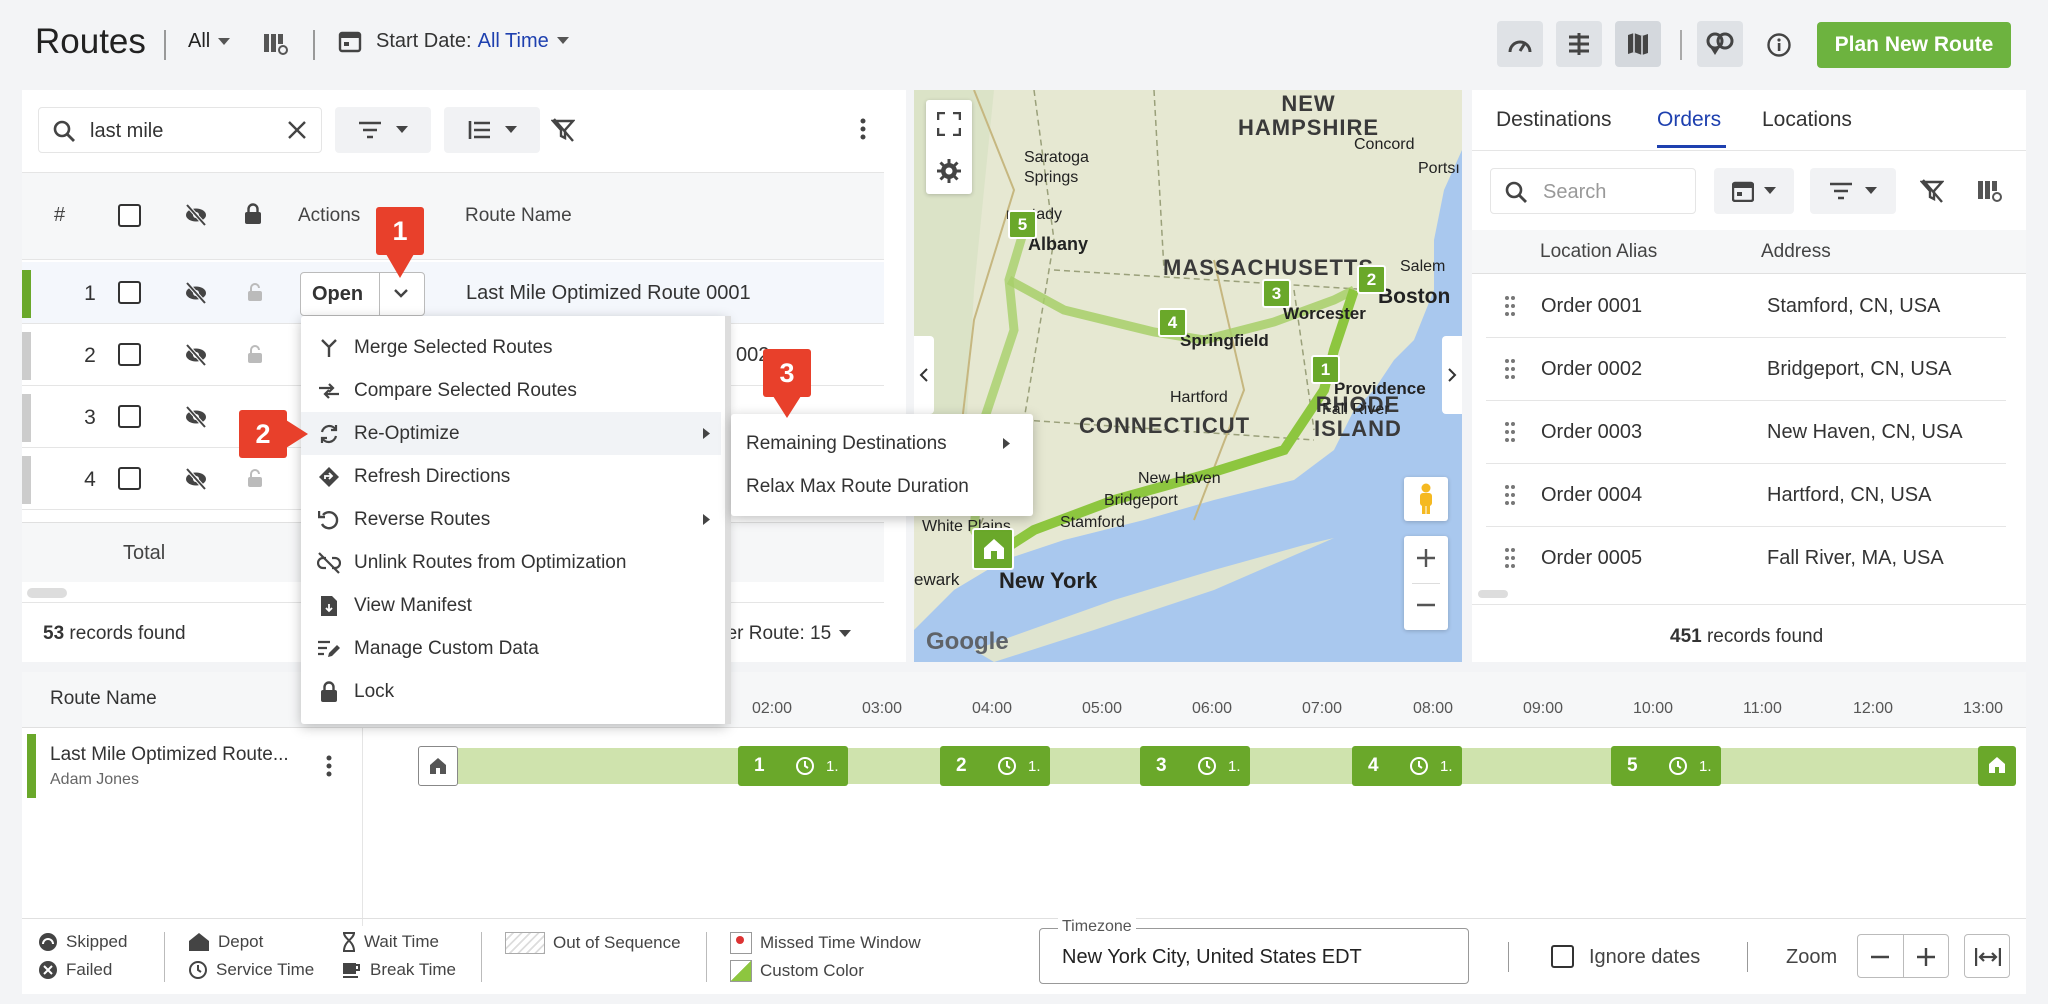  What do you see at coordinates (882, 443) in the screenshot?
I see `submenu-item-remaining-destinations: Remaining Destinations` at bounding box center [882, 443].